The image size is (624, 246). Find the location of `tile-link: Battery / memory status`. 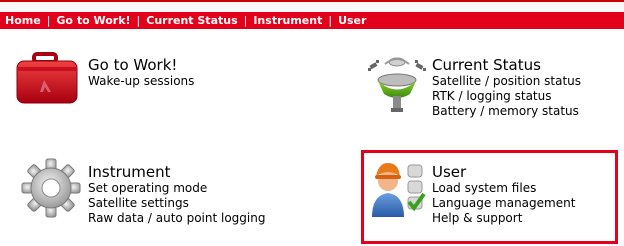

tile-link: Battery / memory status is located at coordinates (506, 111).